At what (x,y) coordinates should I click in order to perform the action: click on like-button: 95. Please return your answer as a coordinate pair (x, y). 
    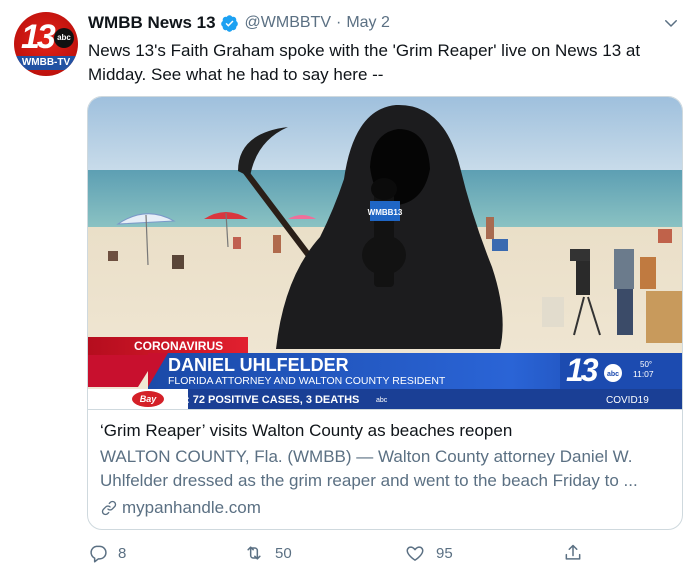
    Looking at the image, I should click on (428, 553).